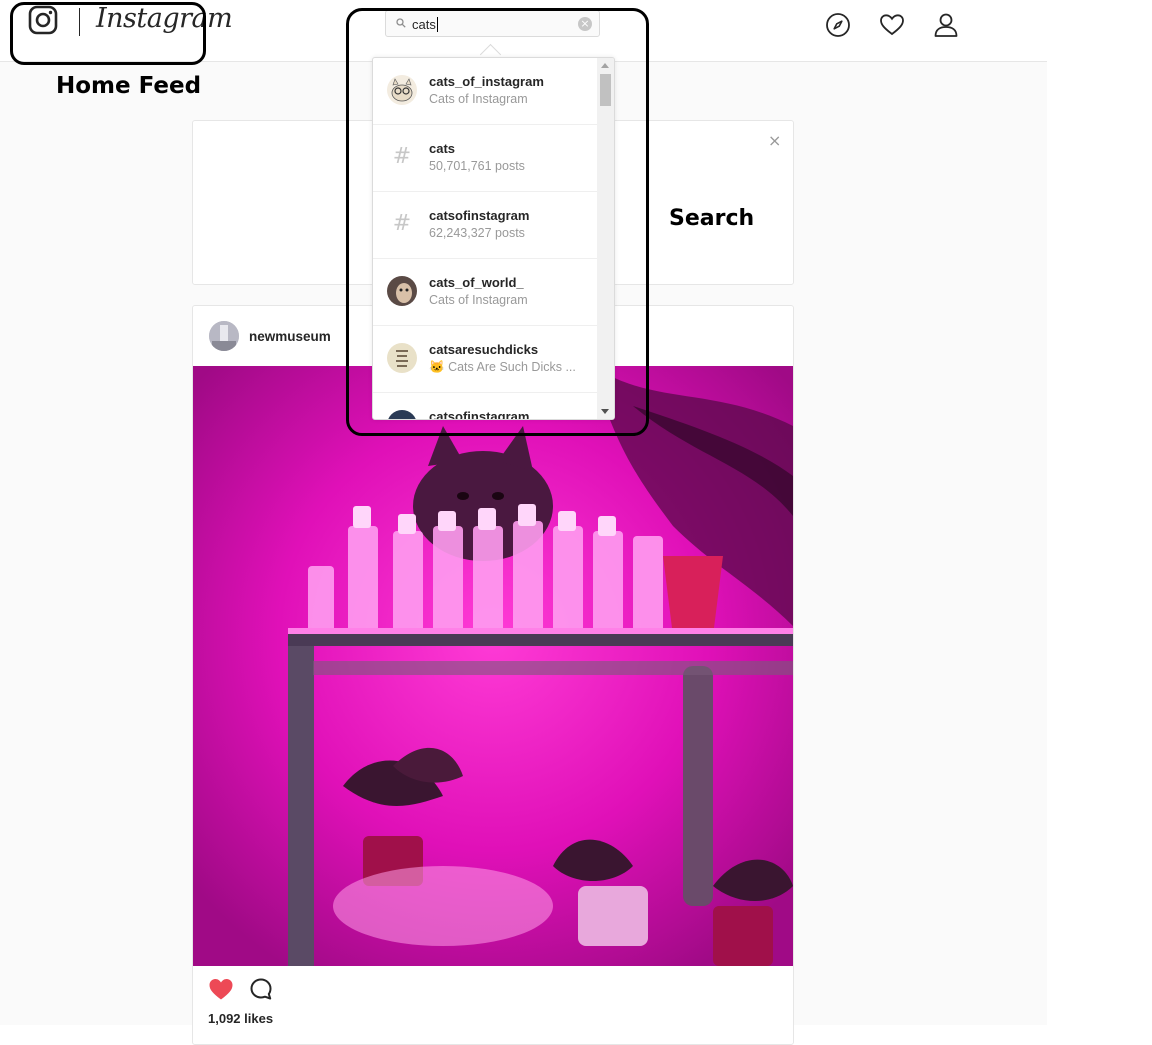 The width and height of the screenshot is (1152, 1045). What do you see at coordinates (240, 1018) in the screenshot?
I see `likes-count: 1,092 likes` at bounding box center [240, 1018].